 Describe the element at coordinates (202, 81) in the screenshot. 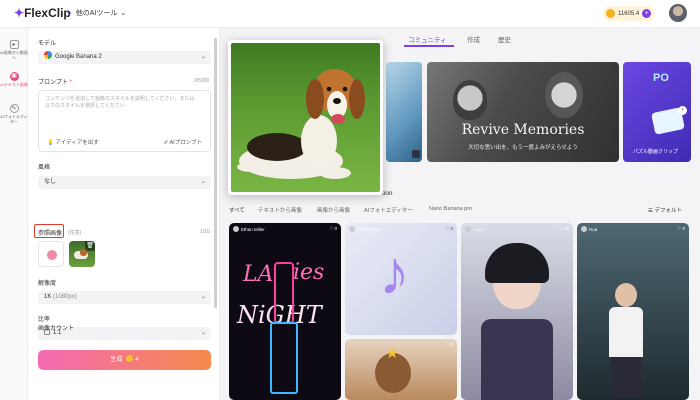

I see `prompt-char-count: 0/5000` at that location.